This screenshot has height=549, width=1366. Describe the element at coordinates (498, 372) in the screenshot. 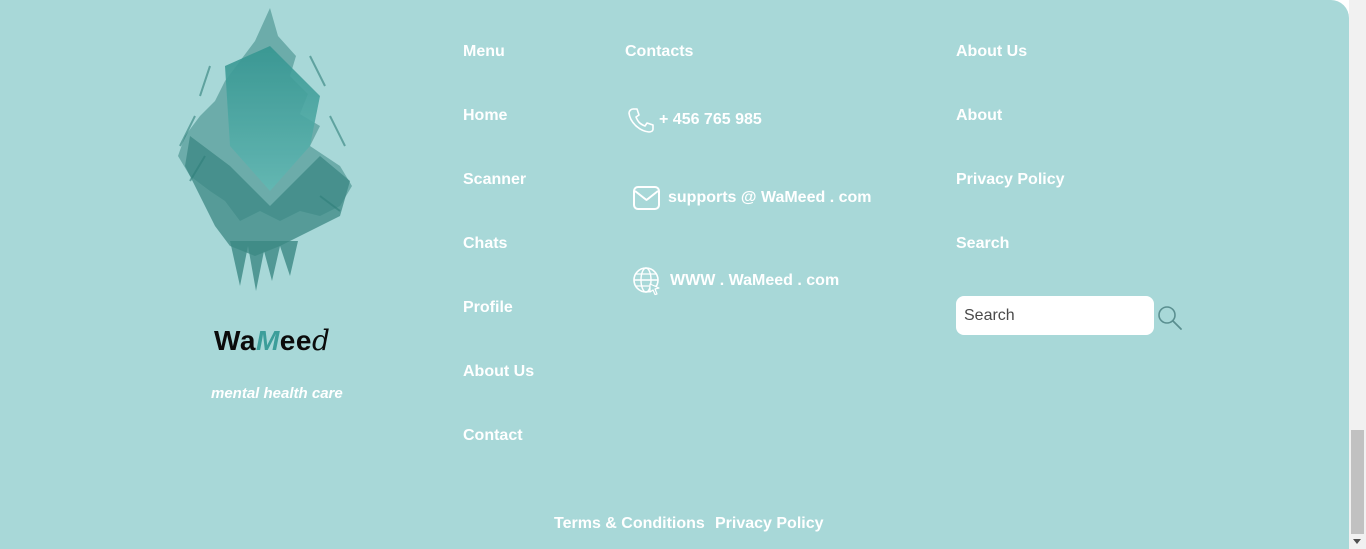

I see `menu-item-about-us: About Us` at that location.